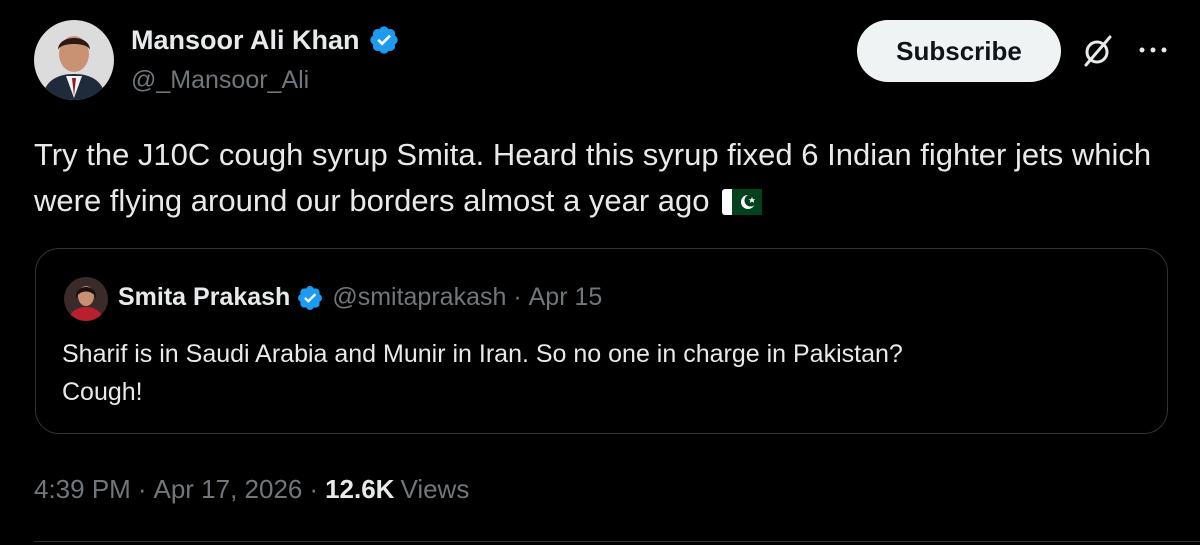 The image size is (1200, 545). Describe the element at coordinates (359, 489) in the screenshot. I see `views-count: 12.6K` at that location.